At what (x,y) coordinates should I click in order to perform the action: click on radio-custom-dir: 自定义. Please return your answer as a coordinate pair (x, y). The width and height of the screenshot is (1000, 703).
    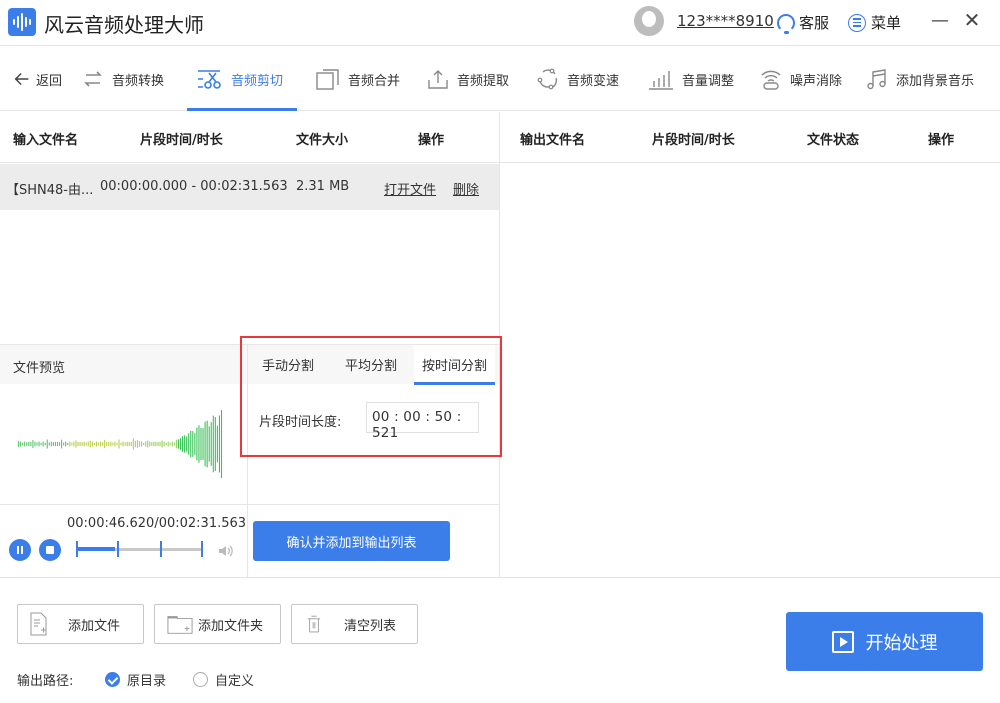
    Looking at the image, I should click on (223, 679).